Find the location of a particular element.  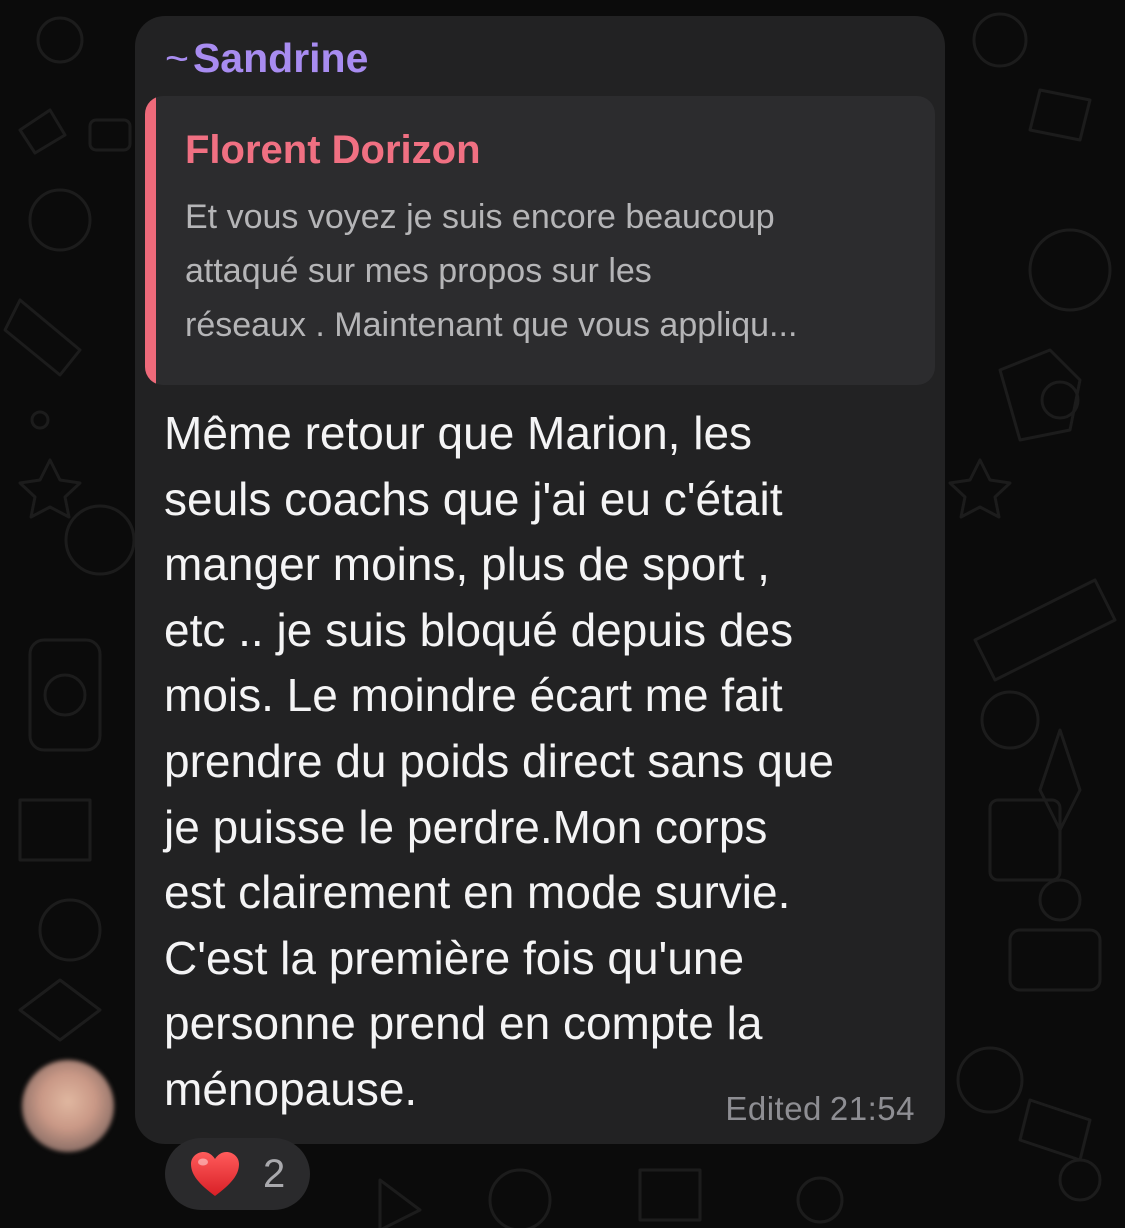

heart-icon is located at coordinates (215, 1174).